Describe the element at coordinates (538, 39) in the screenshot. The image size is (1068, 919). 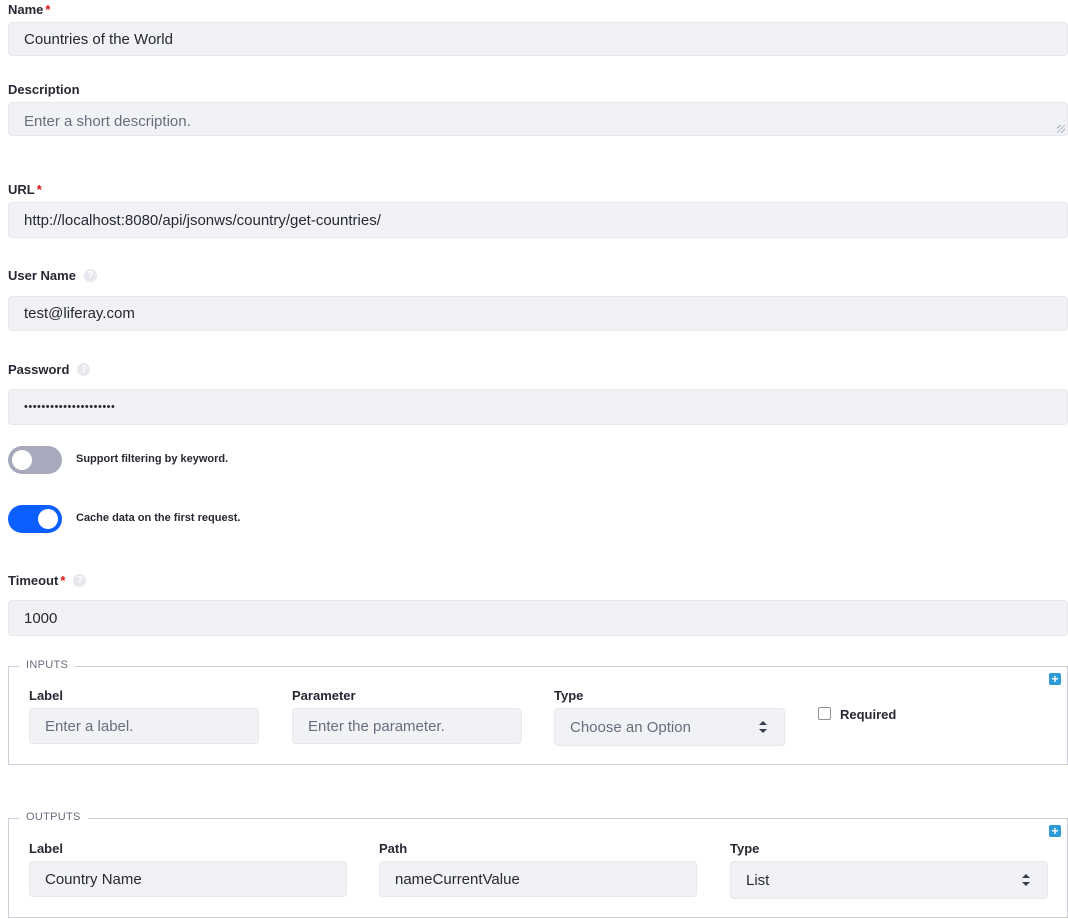
I see `name-input: Countries of the World` at that location.